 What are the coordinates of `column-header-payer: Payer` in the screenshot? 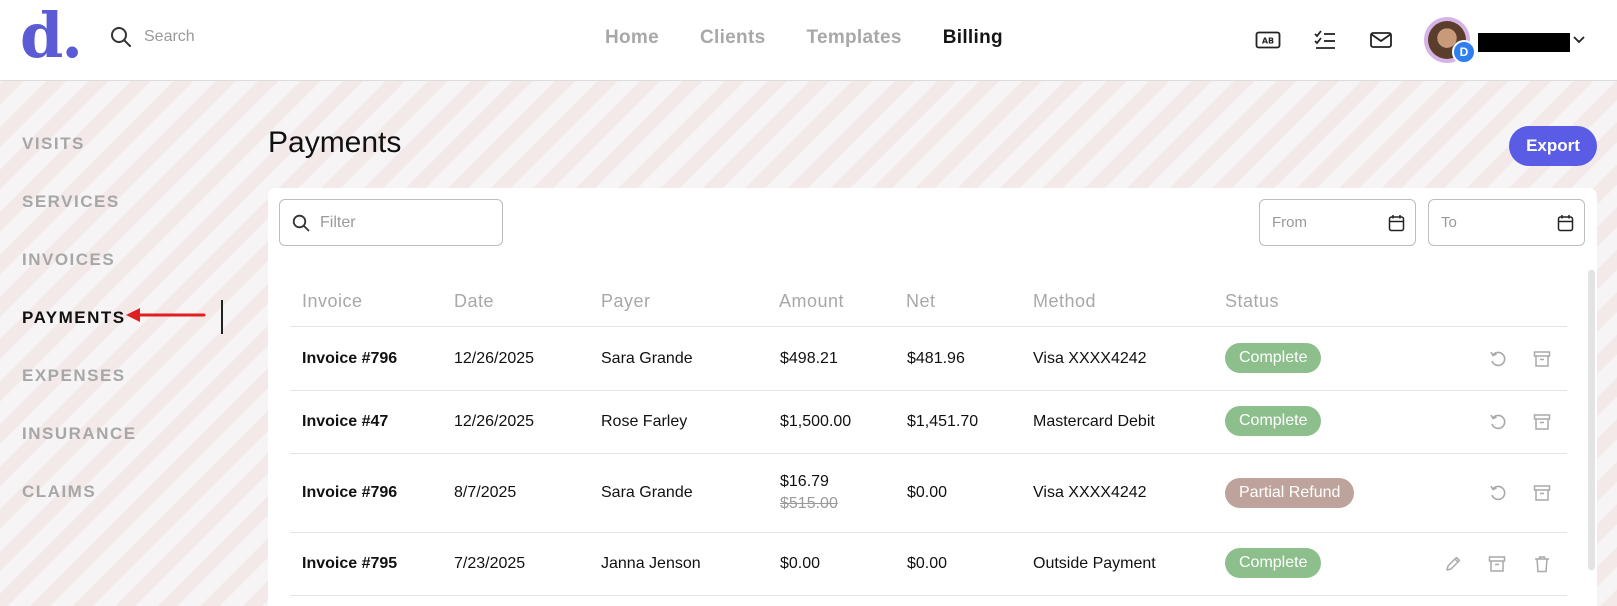 It's located at (626, 301).